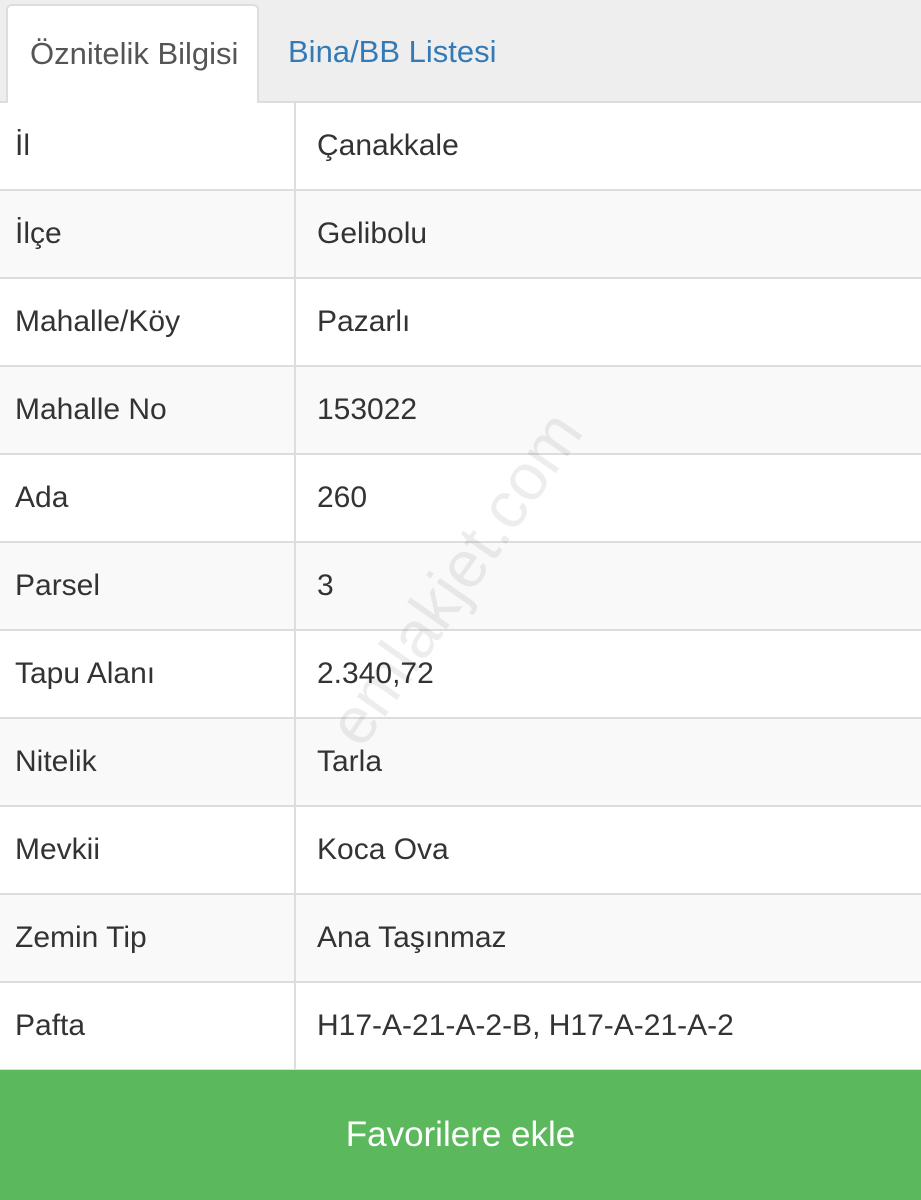 This screenshot has height=1200, width=921. I want to click on row-key: Parsel, so click(148, 586).